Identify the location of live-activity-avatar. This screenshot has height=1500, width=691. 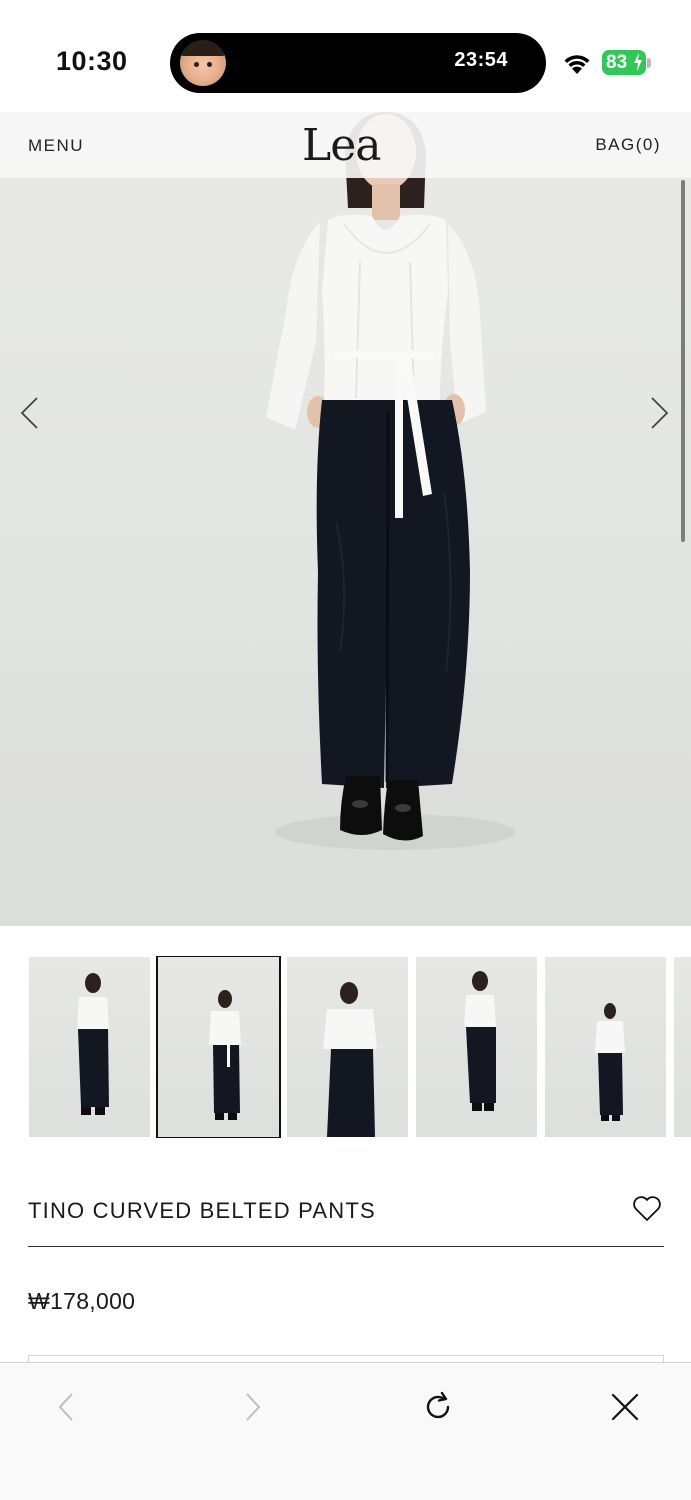
(203, 63).